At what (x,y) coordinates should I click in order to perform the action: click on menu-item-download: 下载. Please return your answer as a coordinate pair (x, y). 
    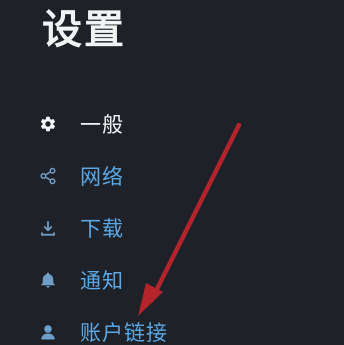
    Looking at the image, I should click on (186, 228).